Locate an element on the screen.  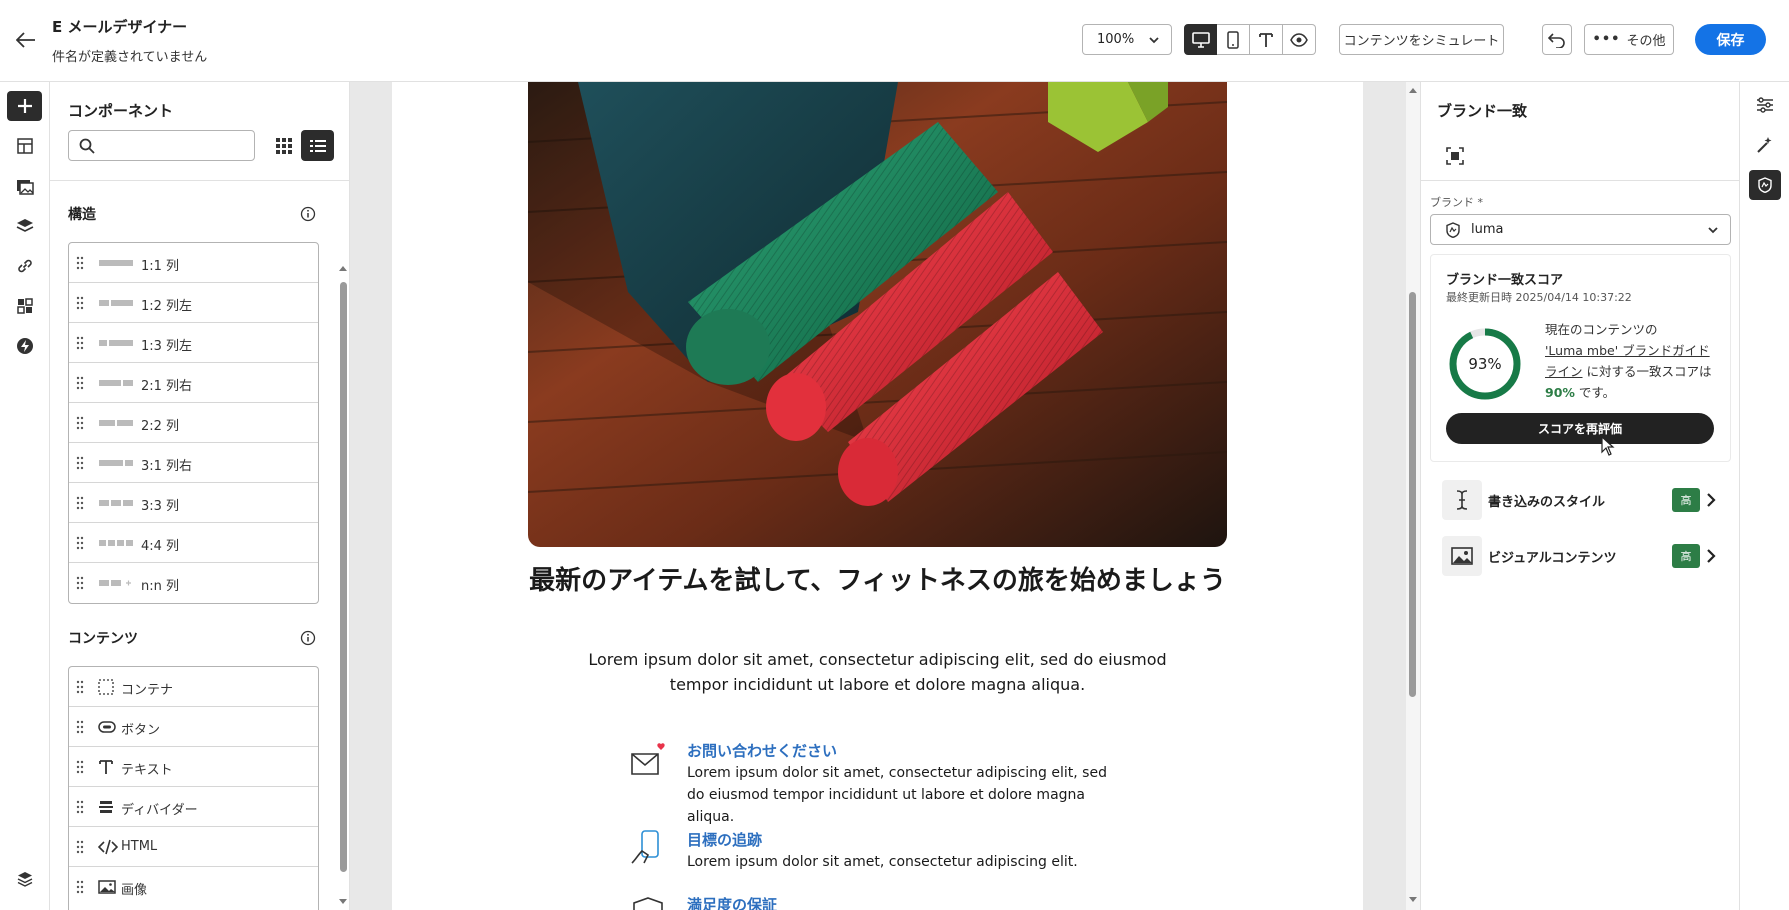
search-input is located at coordinates (176, 145).